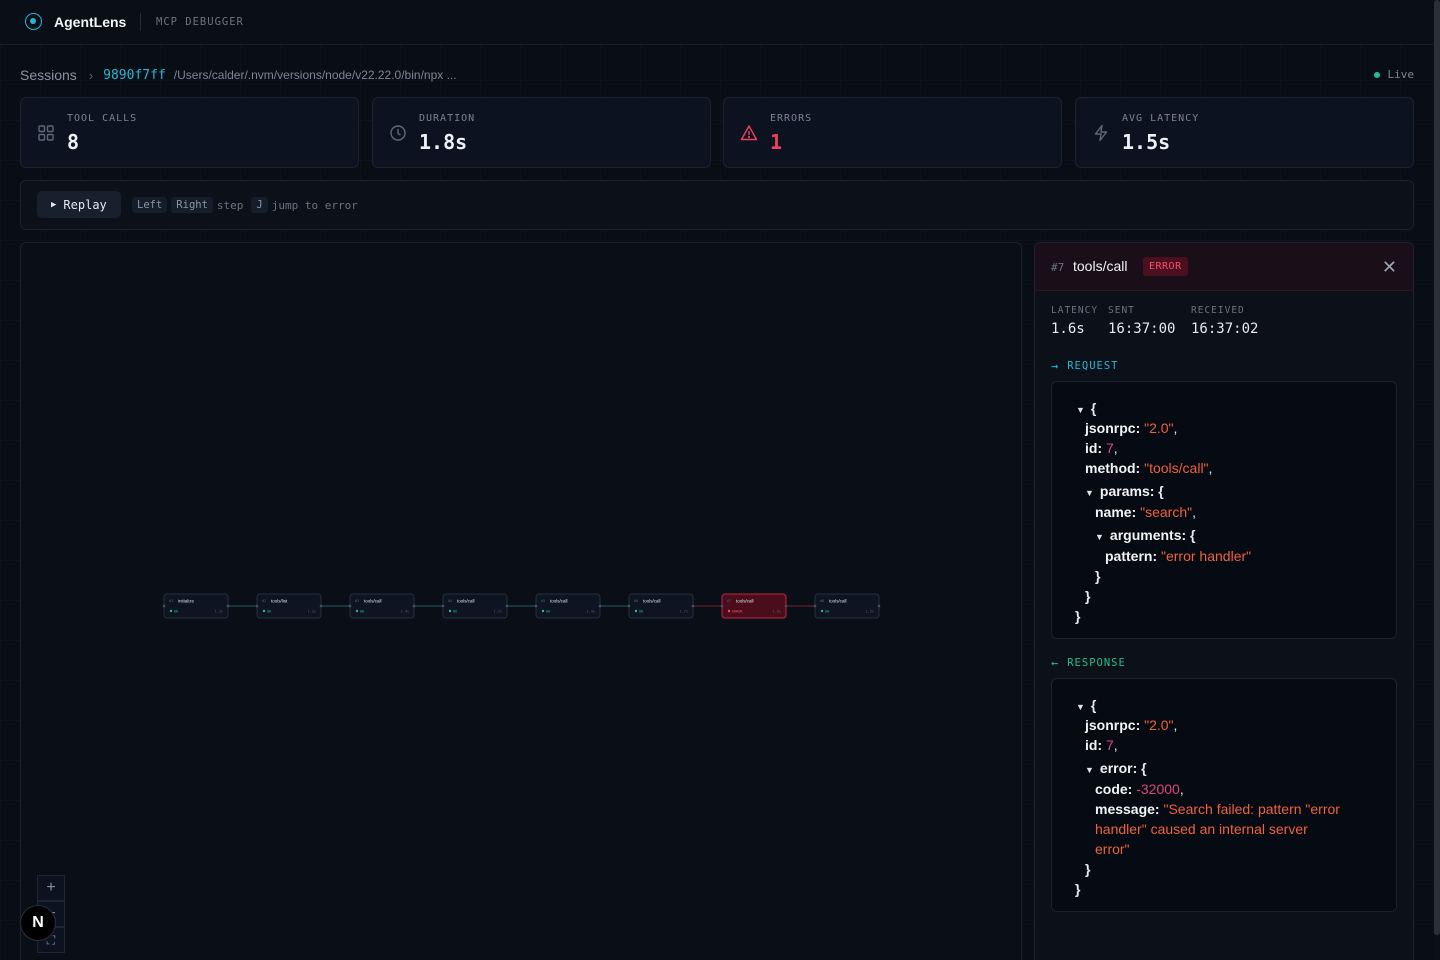  What do you see at coordinates (776, 142) in the screenshot?
I see `stat-value: 1` at bounding box center [776, 142].